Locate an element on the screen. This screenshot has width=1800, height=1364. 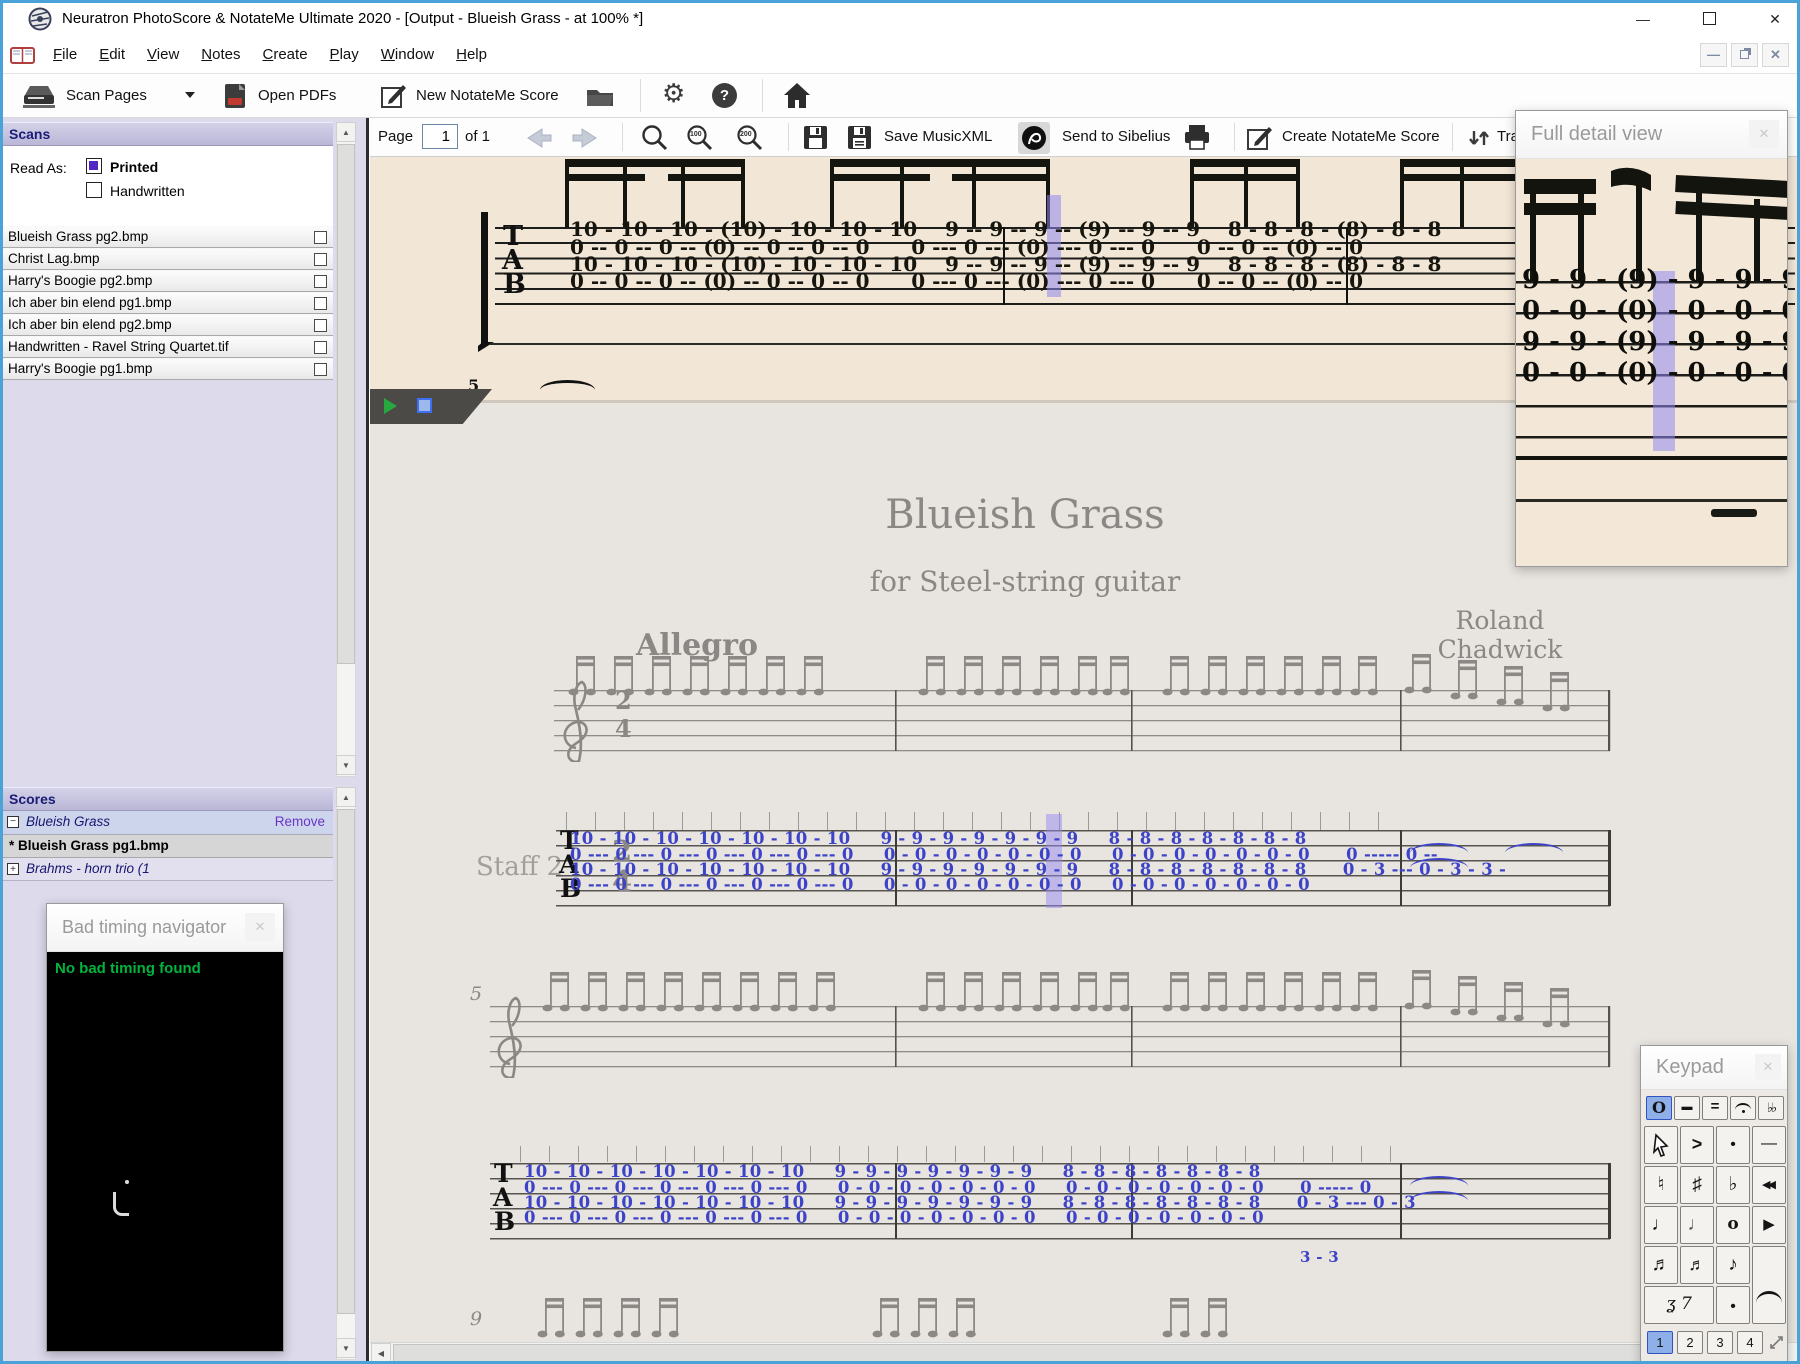
print-icon is located at coordinates (1197, 137).